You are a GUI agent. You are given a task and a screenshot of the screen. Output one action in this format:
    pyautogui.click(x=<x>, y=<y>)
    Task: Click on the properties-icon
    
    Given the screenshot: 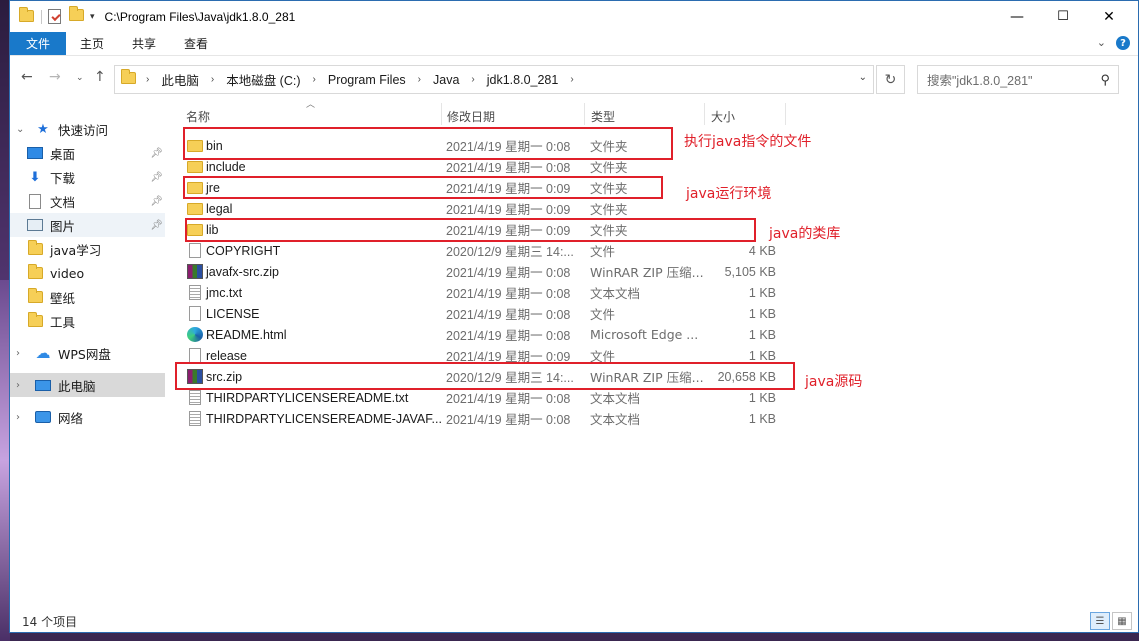 What is the action you would take?
    pyautogui.click(x=54, y=16)
    